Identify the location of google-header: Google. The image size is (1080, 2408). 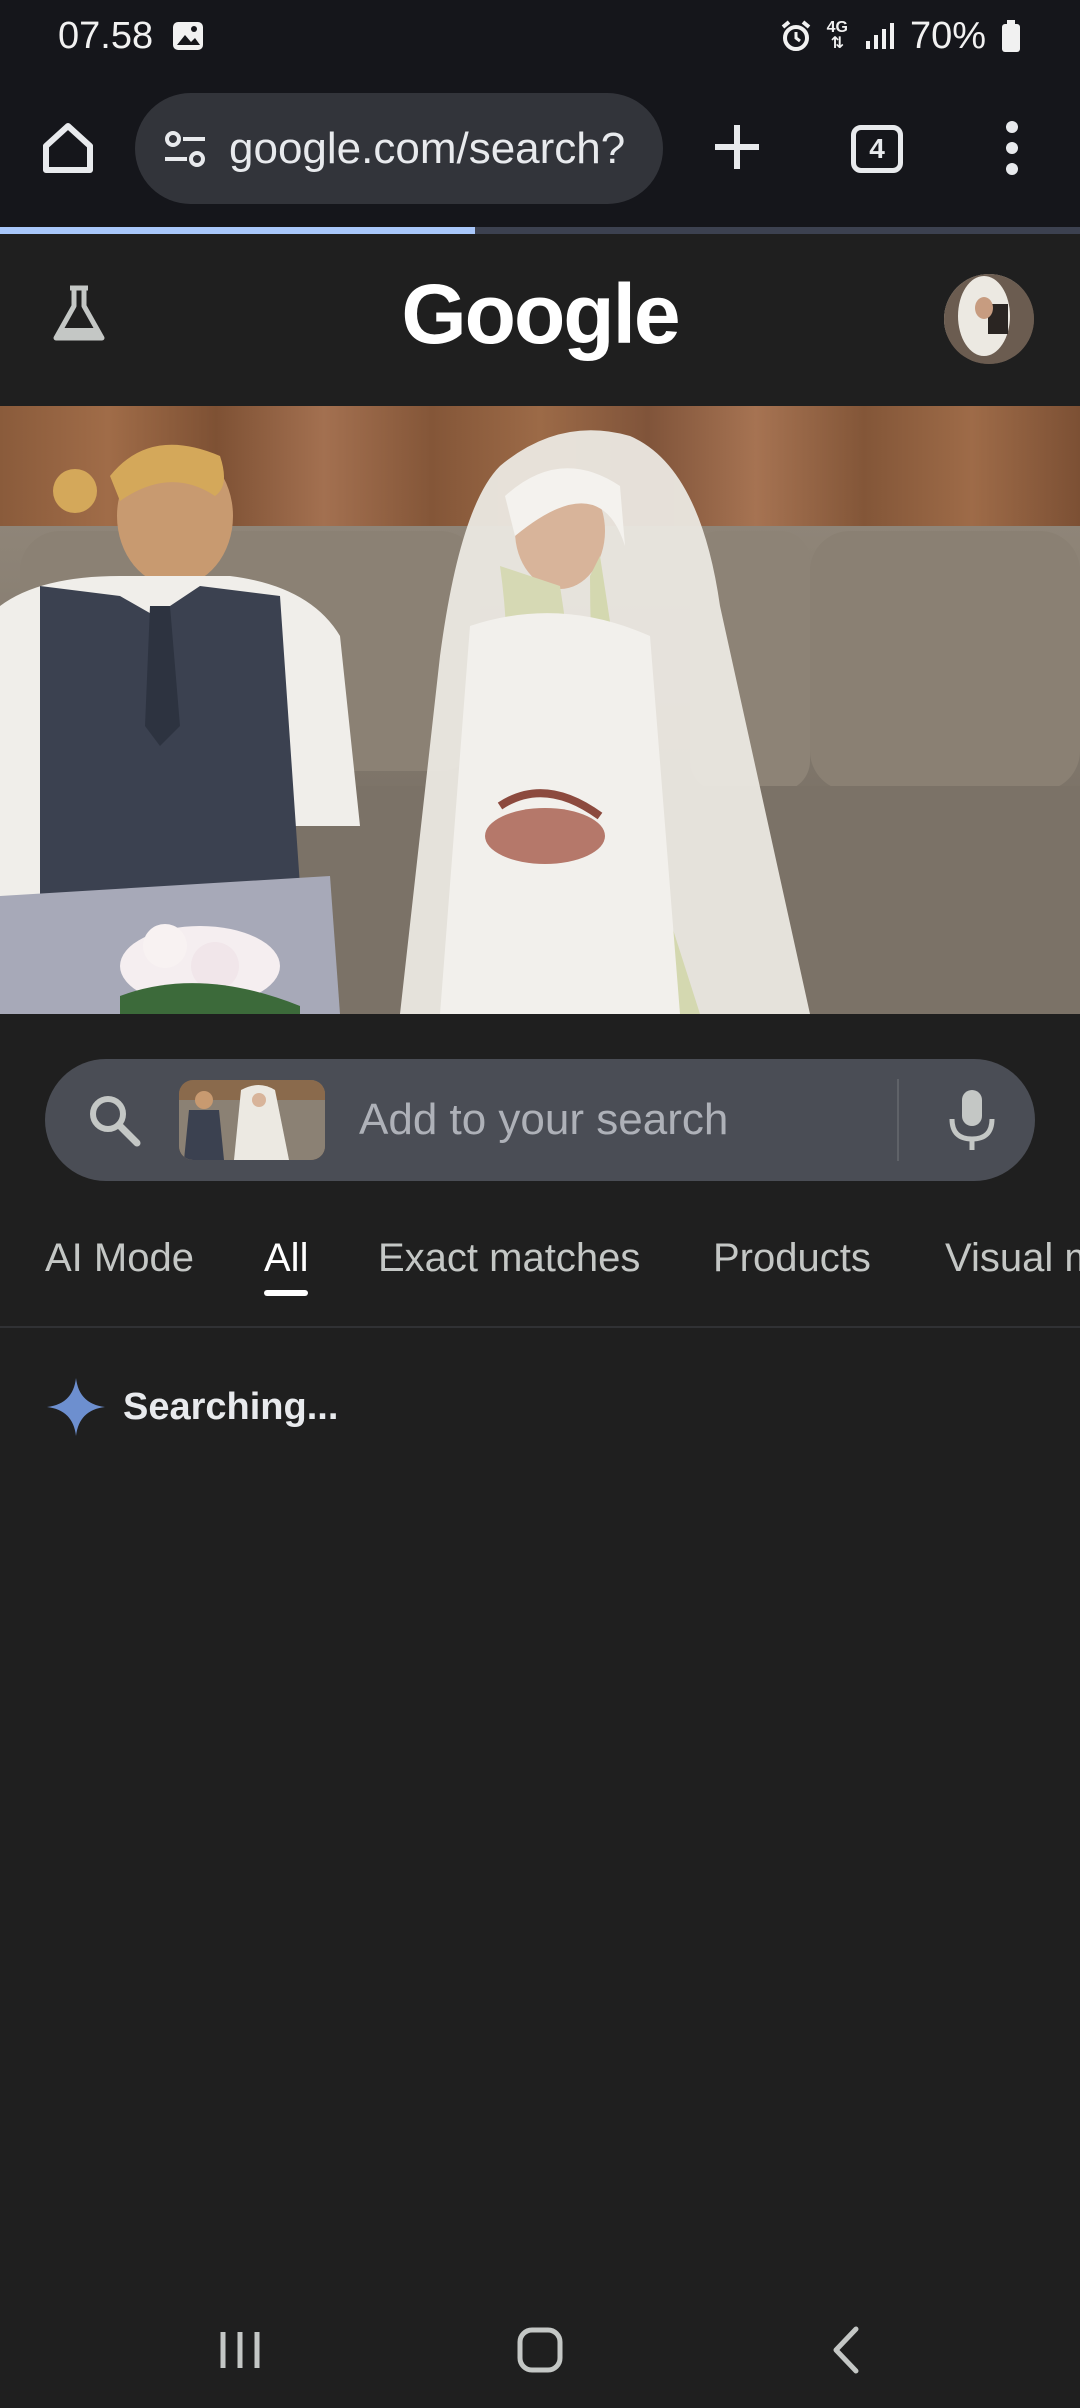
(540, 320).